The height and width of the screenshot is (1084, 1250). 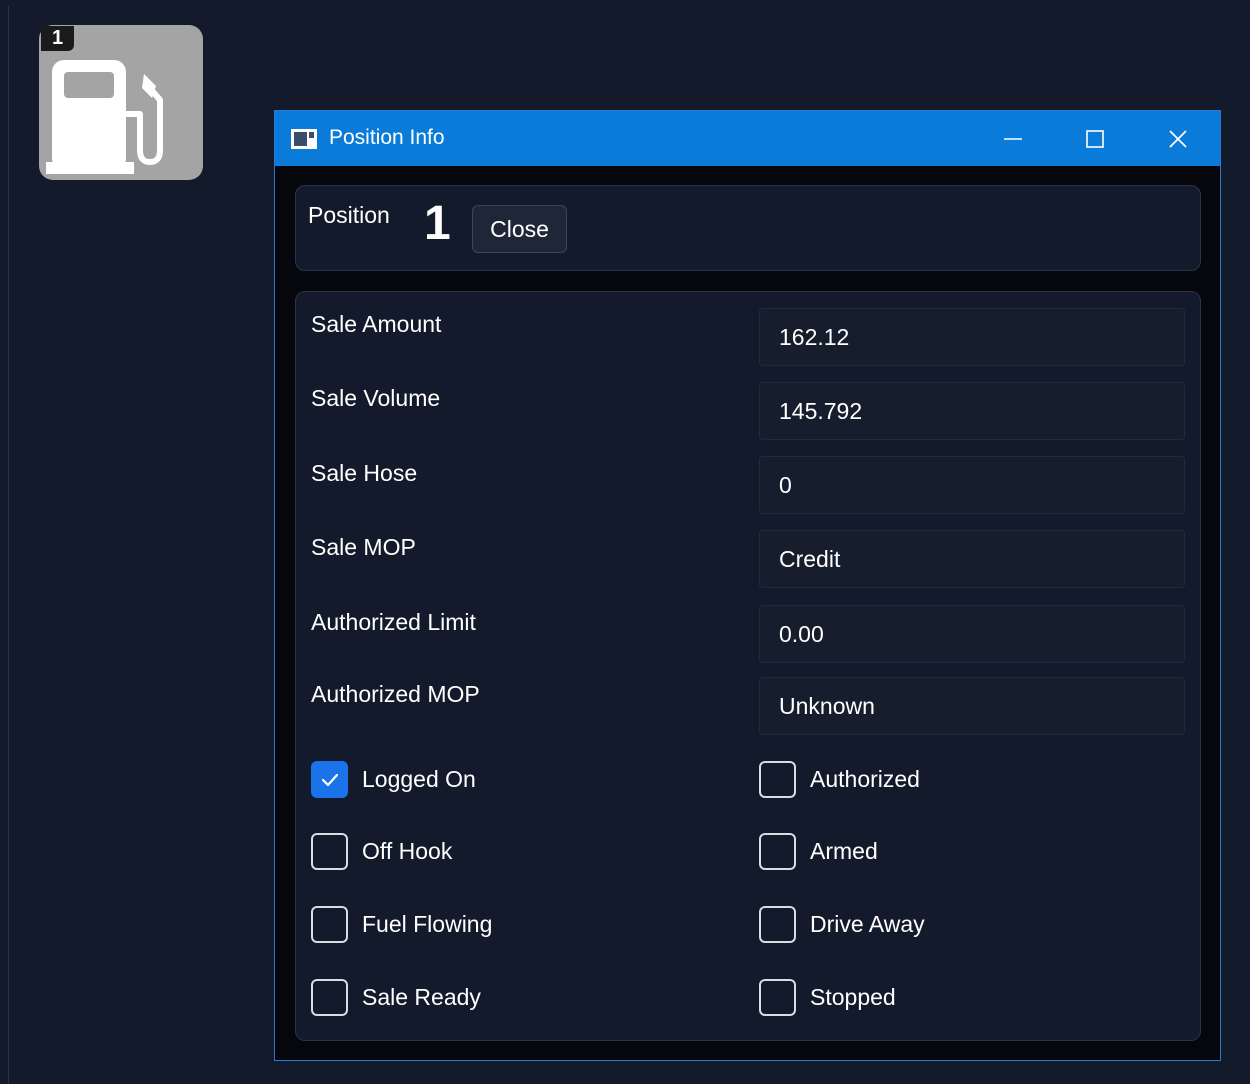 What do you see at coordinates (972, 706) in the screenshot?
I see `authorized-mop-field: Unknown` at bounding box center [972, 706].